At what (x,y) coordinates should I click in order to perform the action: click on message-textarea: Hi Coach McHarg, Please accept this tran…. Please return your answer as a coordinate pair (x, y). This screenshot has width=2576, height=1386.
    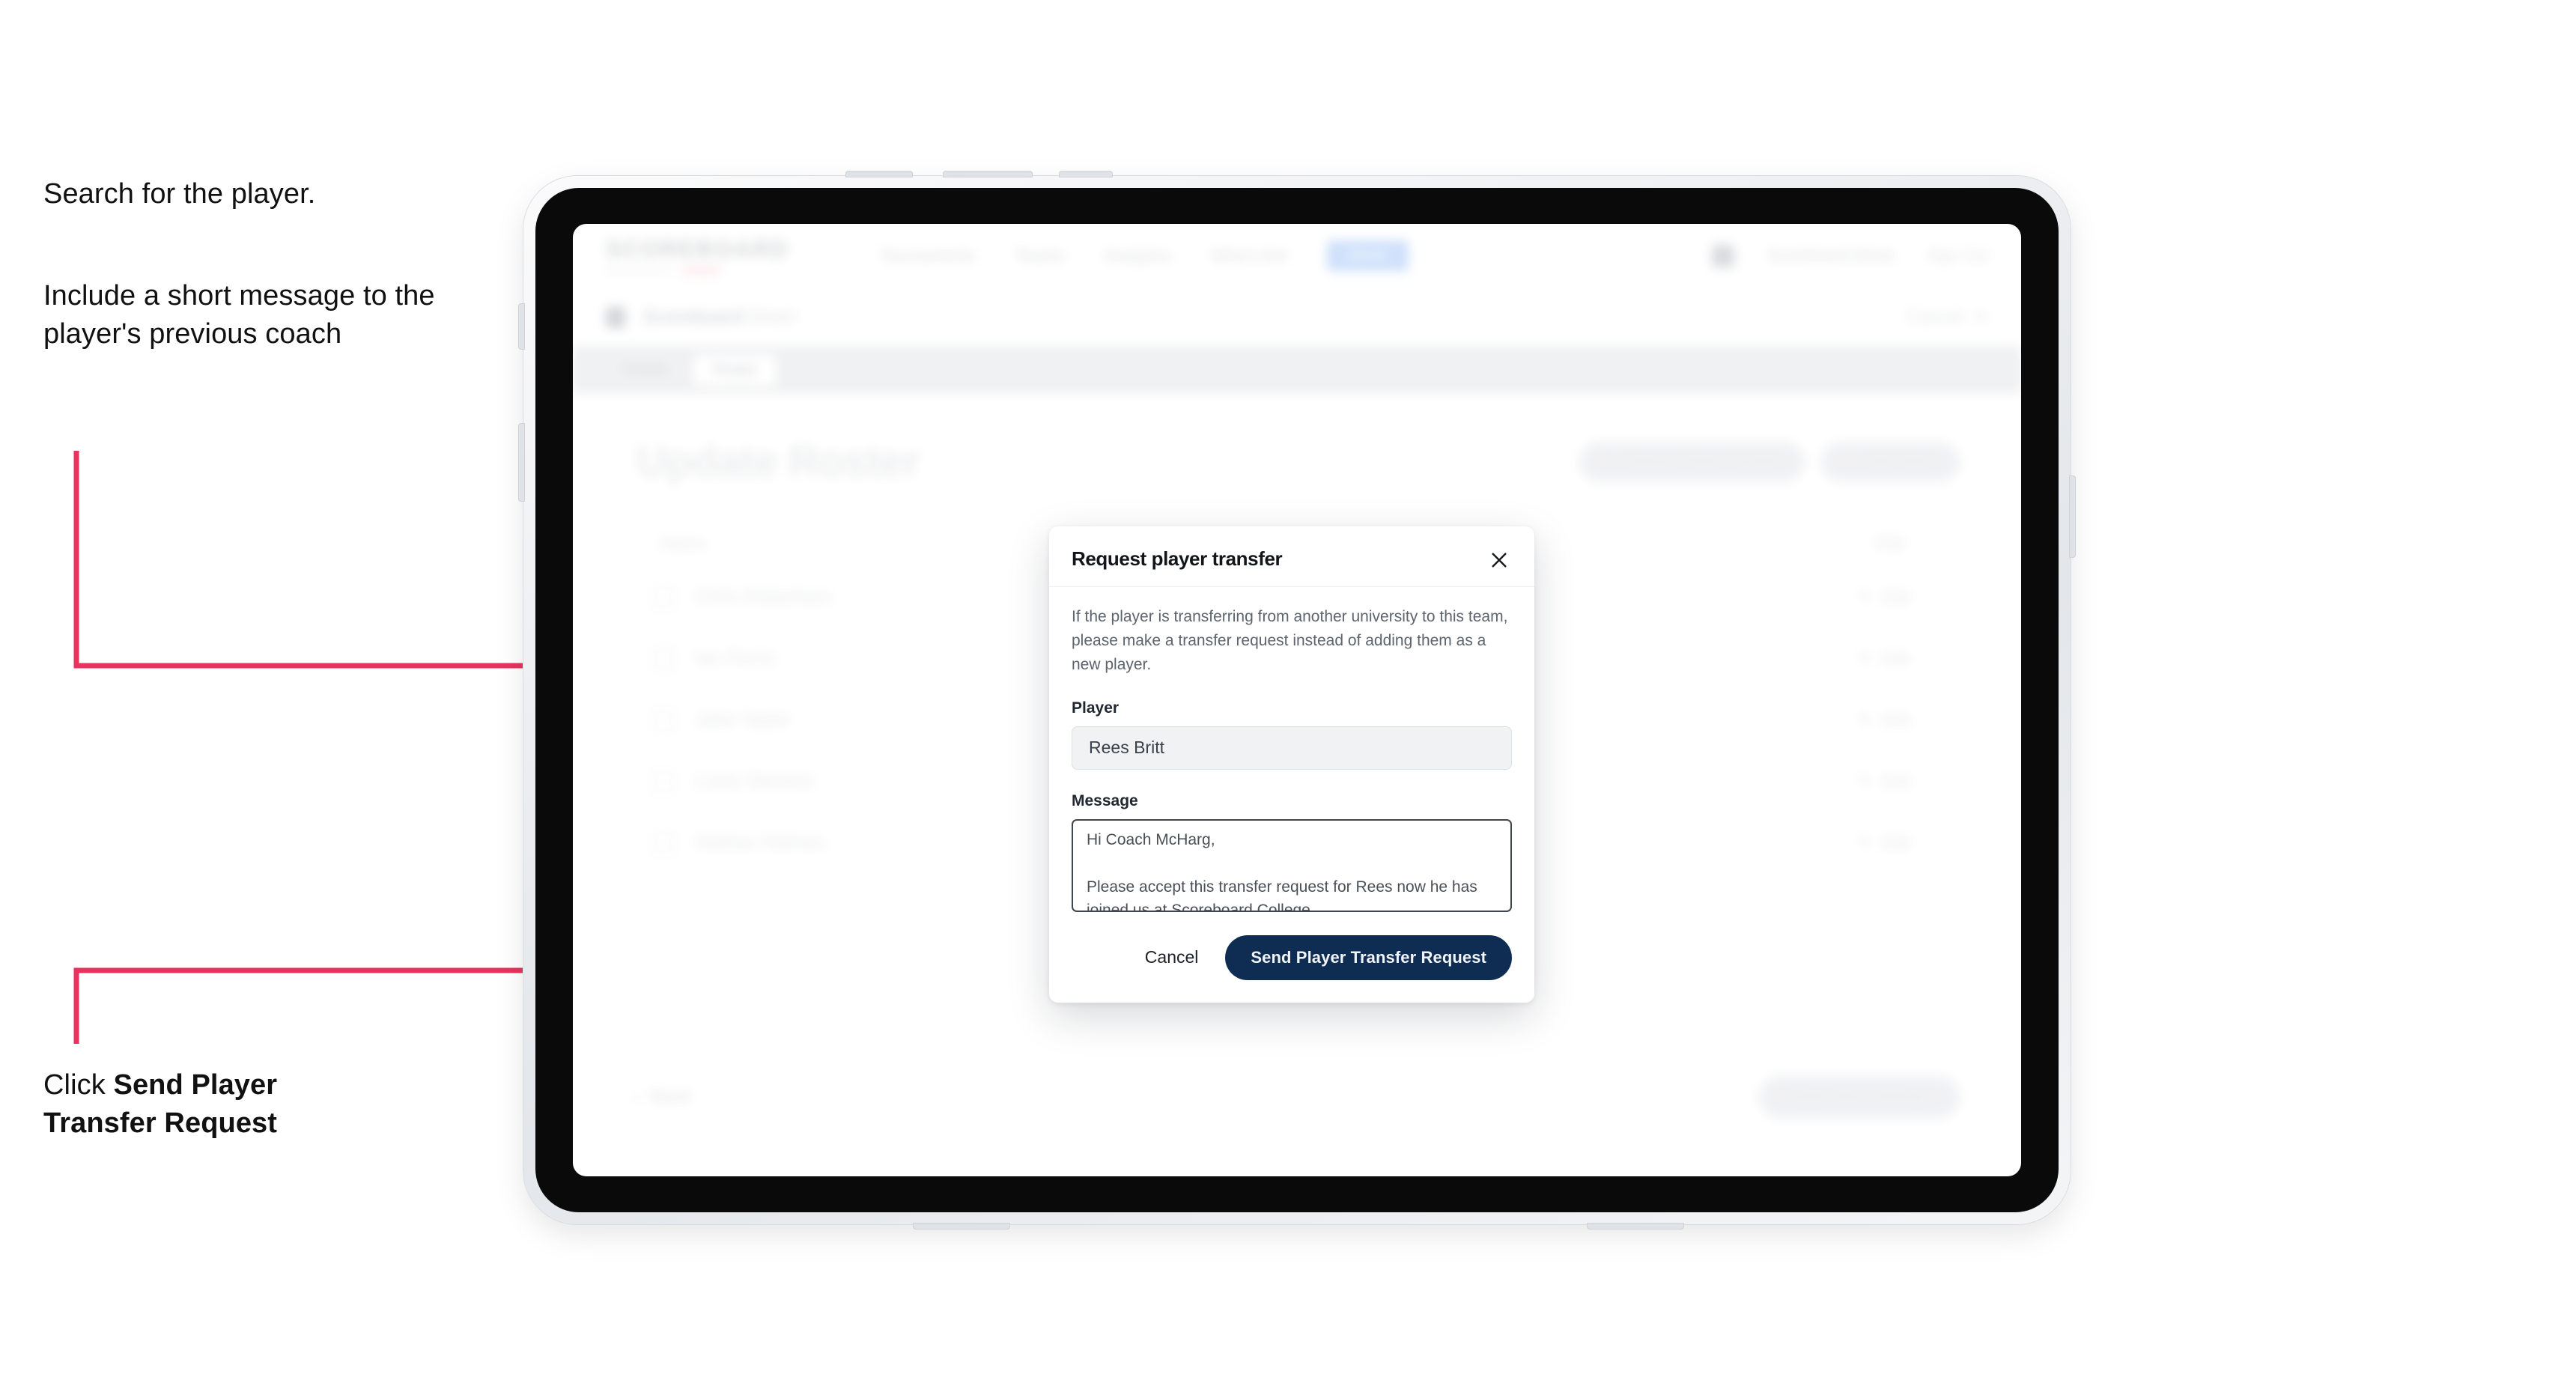
    Looking at the image, I should click on (1292, 865).